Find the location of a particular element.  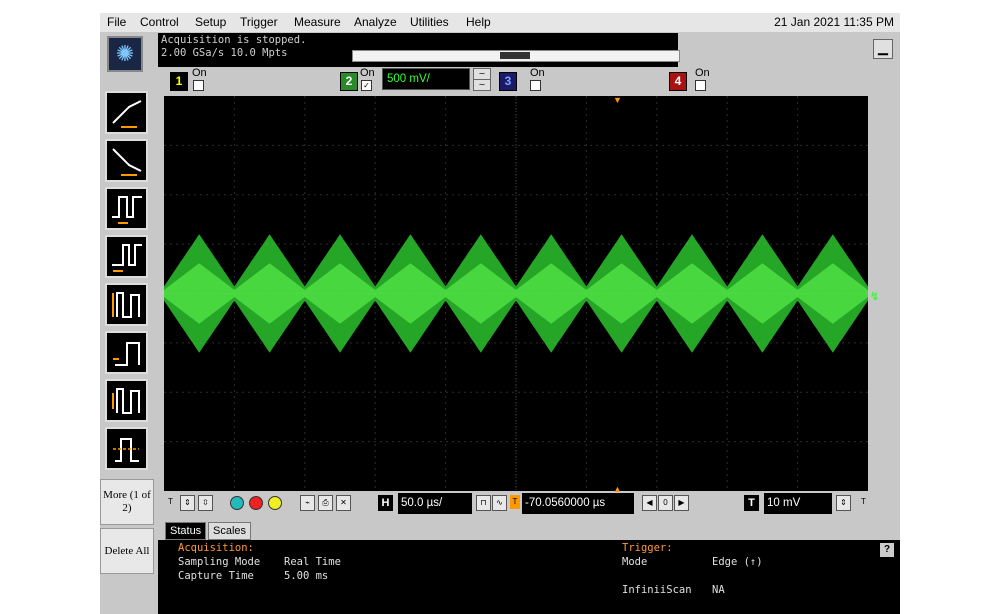

channel-2-scale: 500 mV/ is located at coordinates (426, 79).